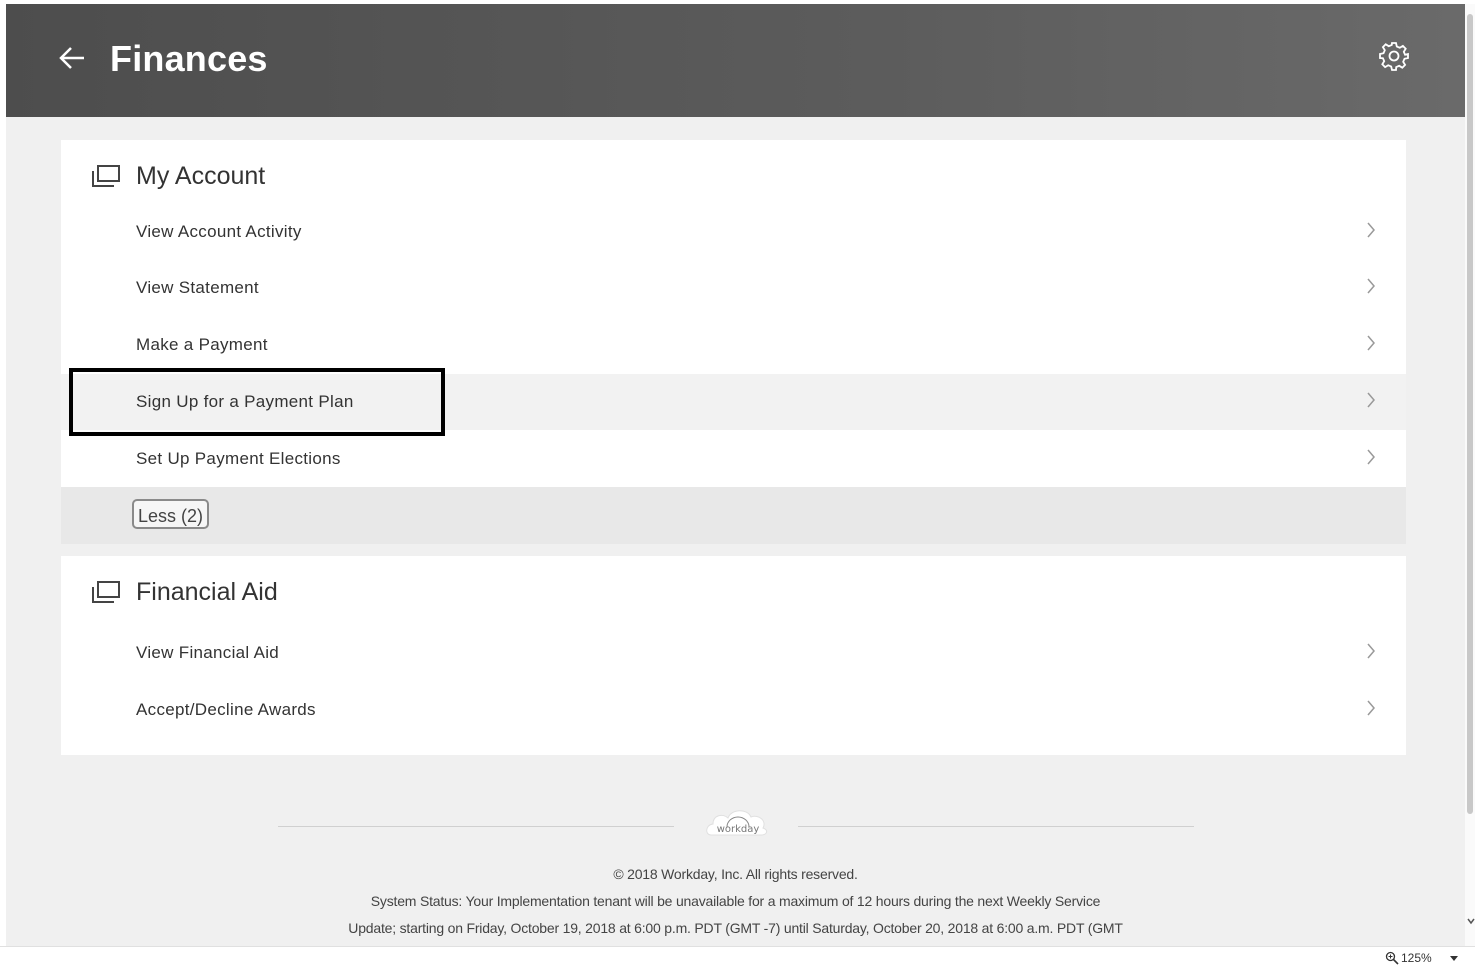 The width and height of the screenshot is (1475, 969). I want to click on chevron-down-icon, so click(1454, 959).